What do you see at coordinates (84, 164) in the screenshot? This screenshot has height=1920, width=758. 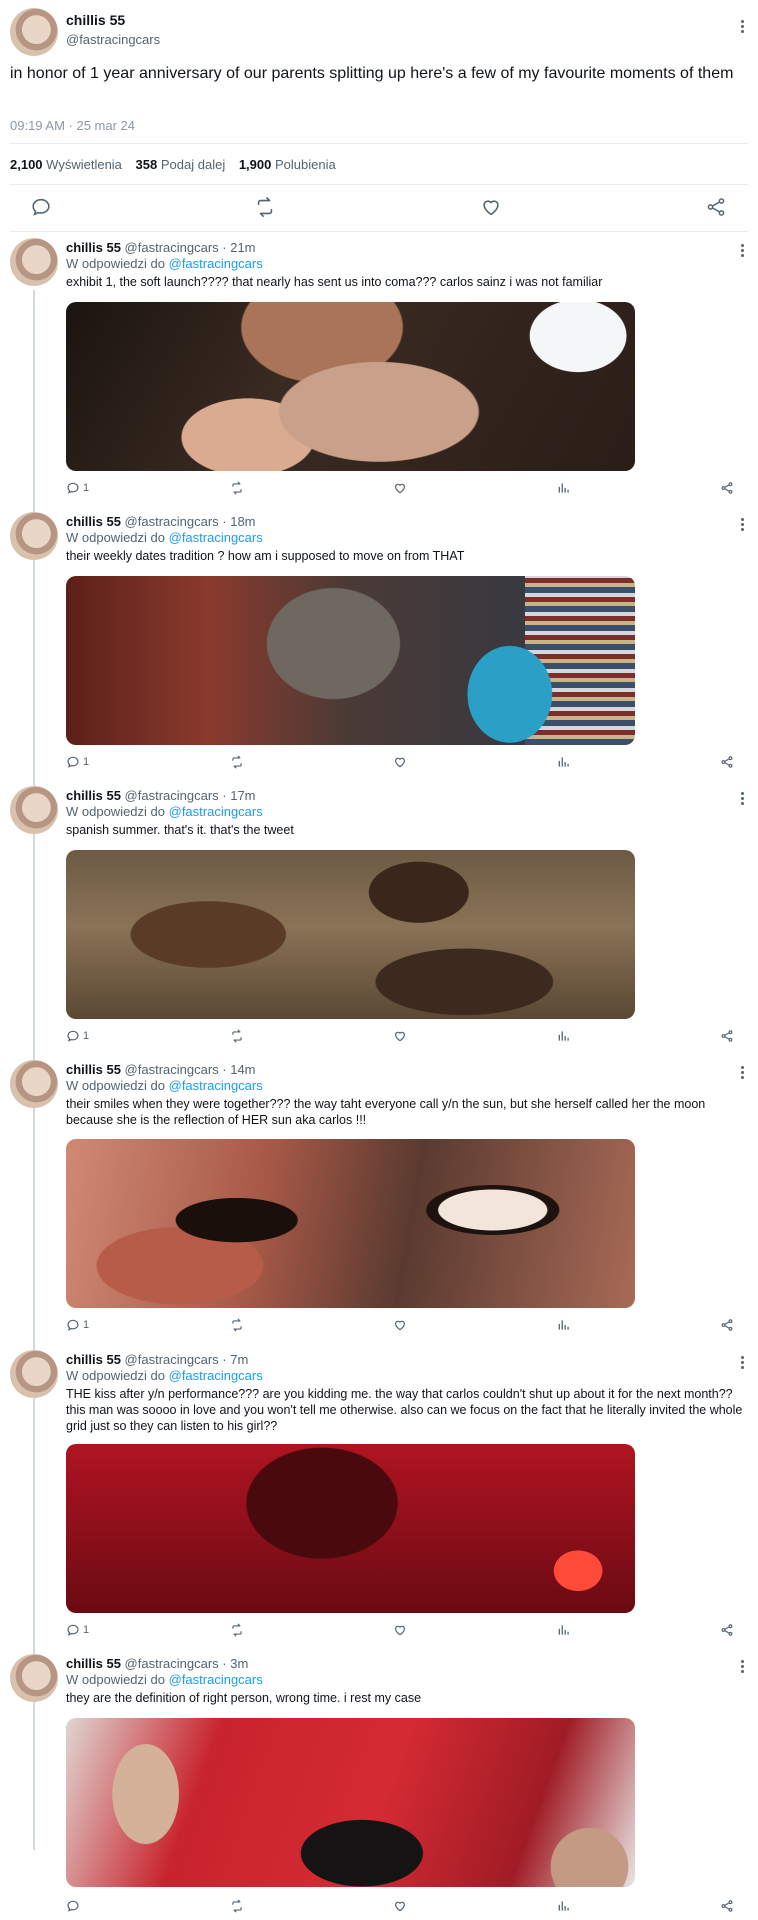 I see `views-label: Wyświetlenia` at bounding box center [84, 164].